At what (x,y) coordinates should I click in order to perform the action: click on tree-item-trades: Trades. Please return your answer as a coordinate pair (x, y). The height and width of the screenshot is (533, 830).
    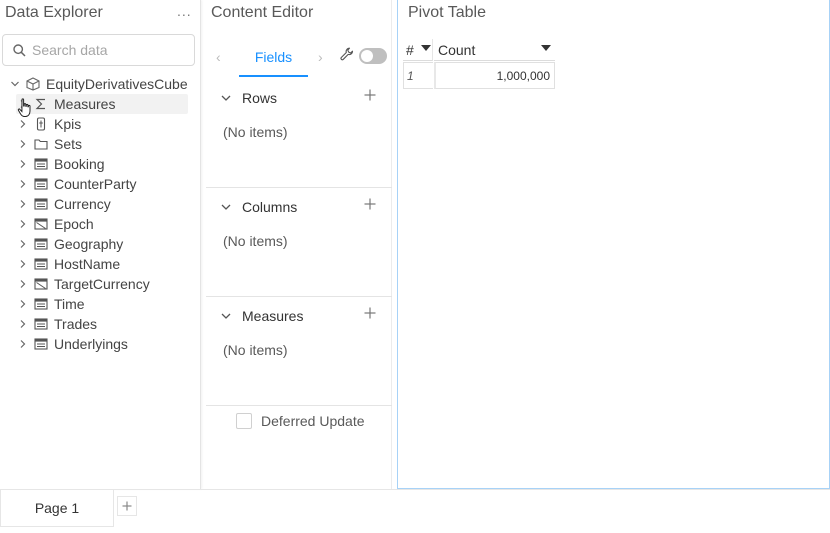
    Looking at the image, I should click on (102, 324).